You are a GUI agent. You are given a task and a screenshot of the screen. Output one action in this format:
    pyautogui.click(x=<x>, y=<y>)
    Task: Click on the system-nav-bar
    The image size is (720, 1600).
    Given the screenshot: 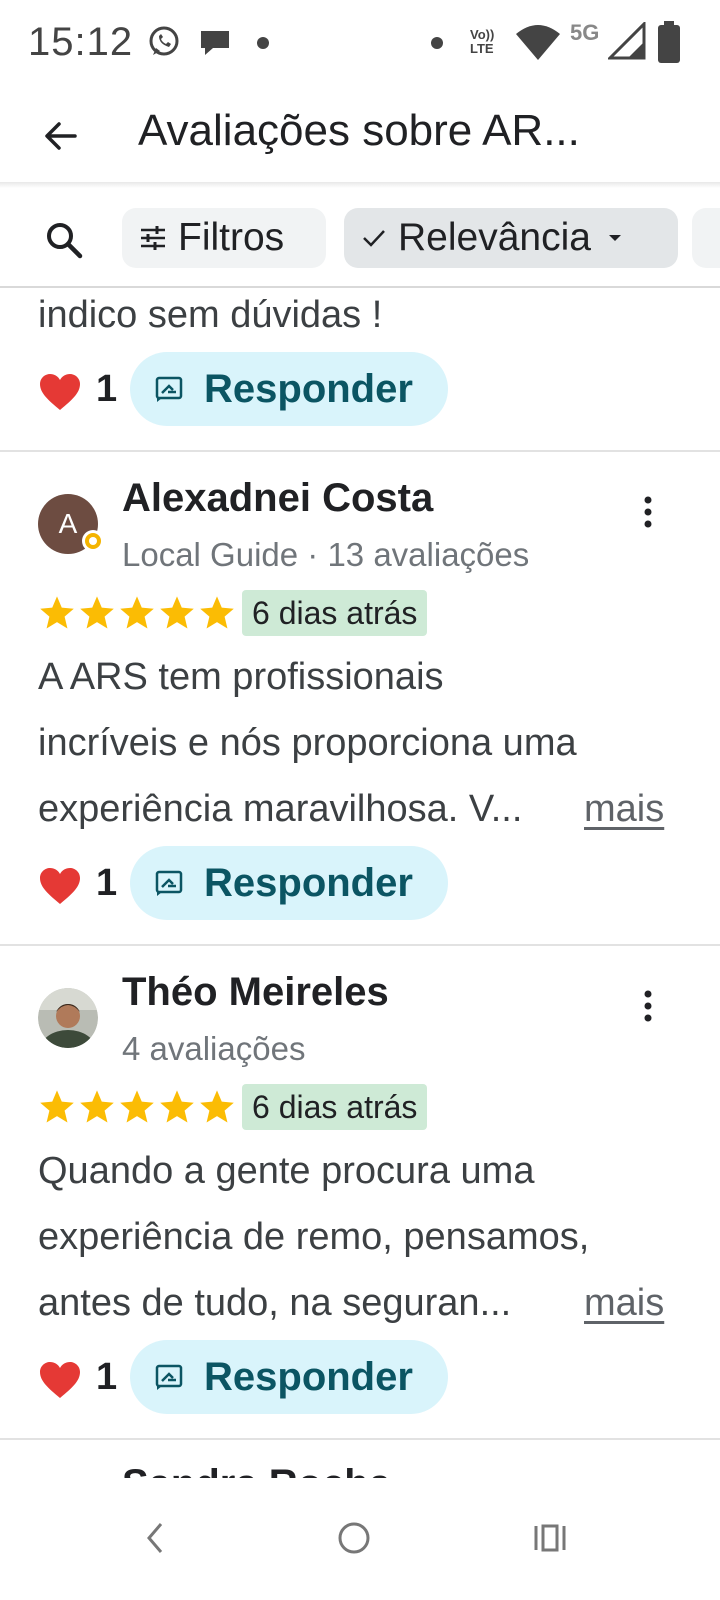 What is the action you would take?
    pyautogui.click(x=360, y=1539)
    